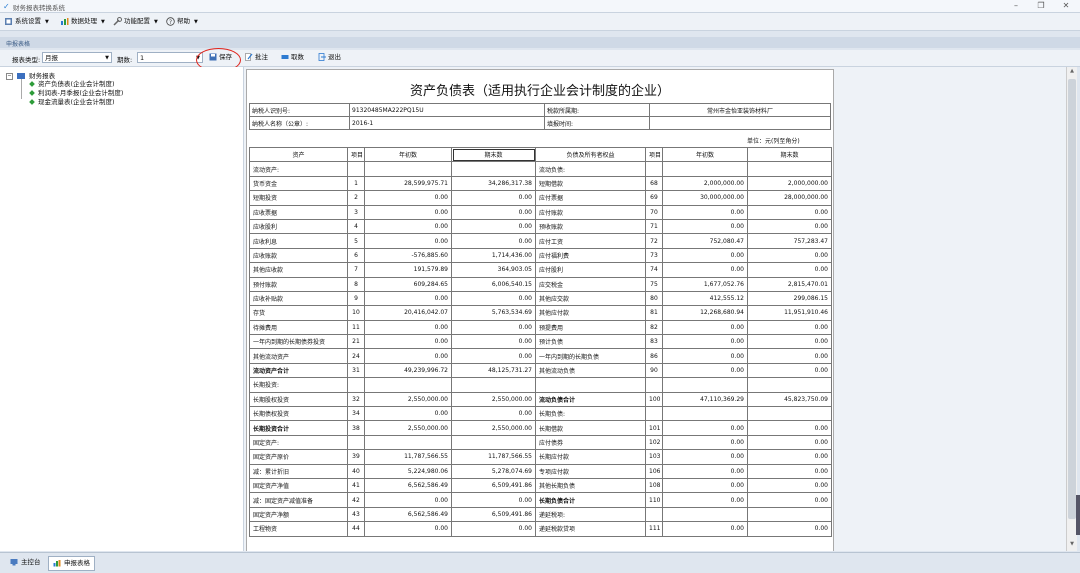  What do you see at coordinates (789, 284) in the screenshot?
I see `value-cell: 2,815,470.01` at bounding box center [789, 284].